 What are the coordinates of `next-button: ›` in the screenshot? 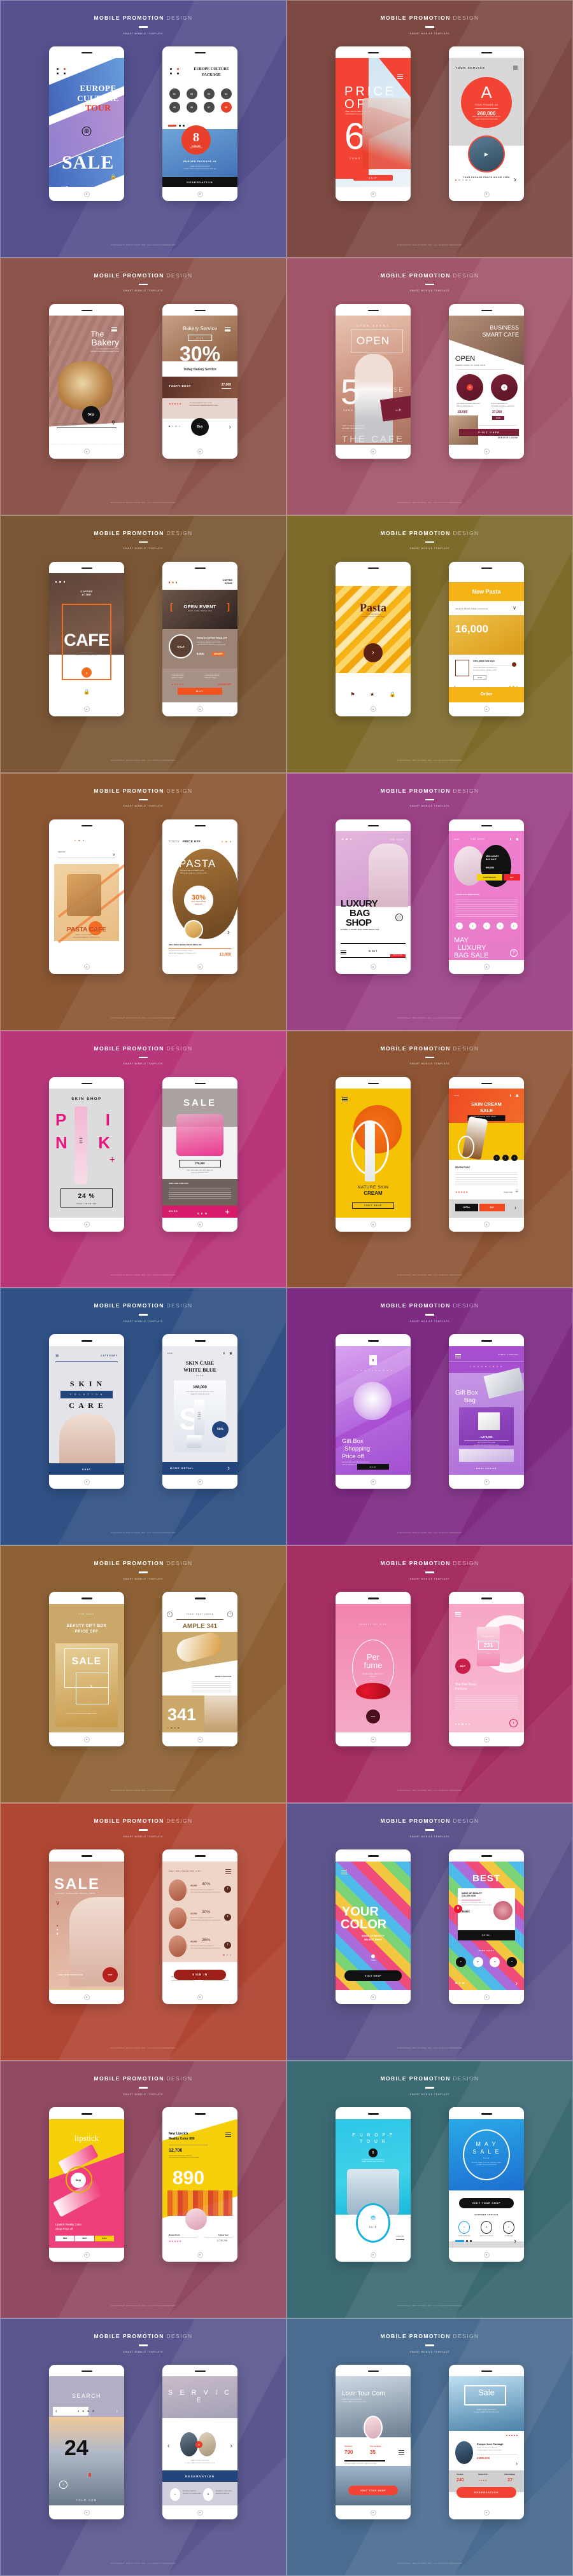 It's located at (374, 653).